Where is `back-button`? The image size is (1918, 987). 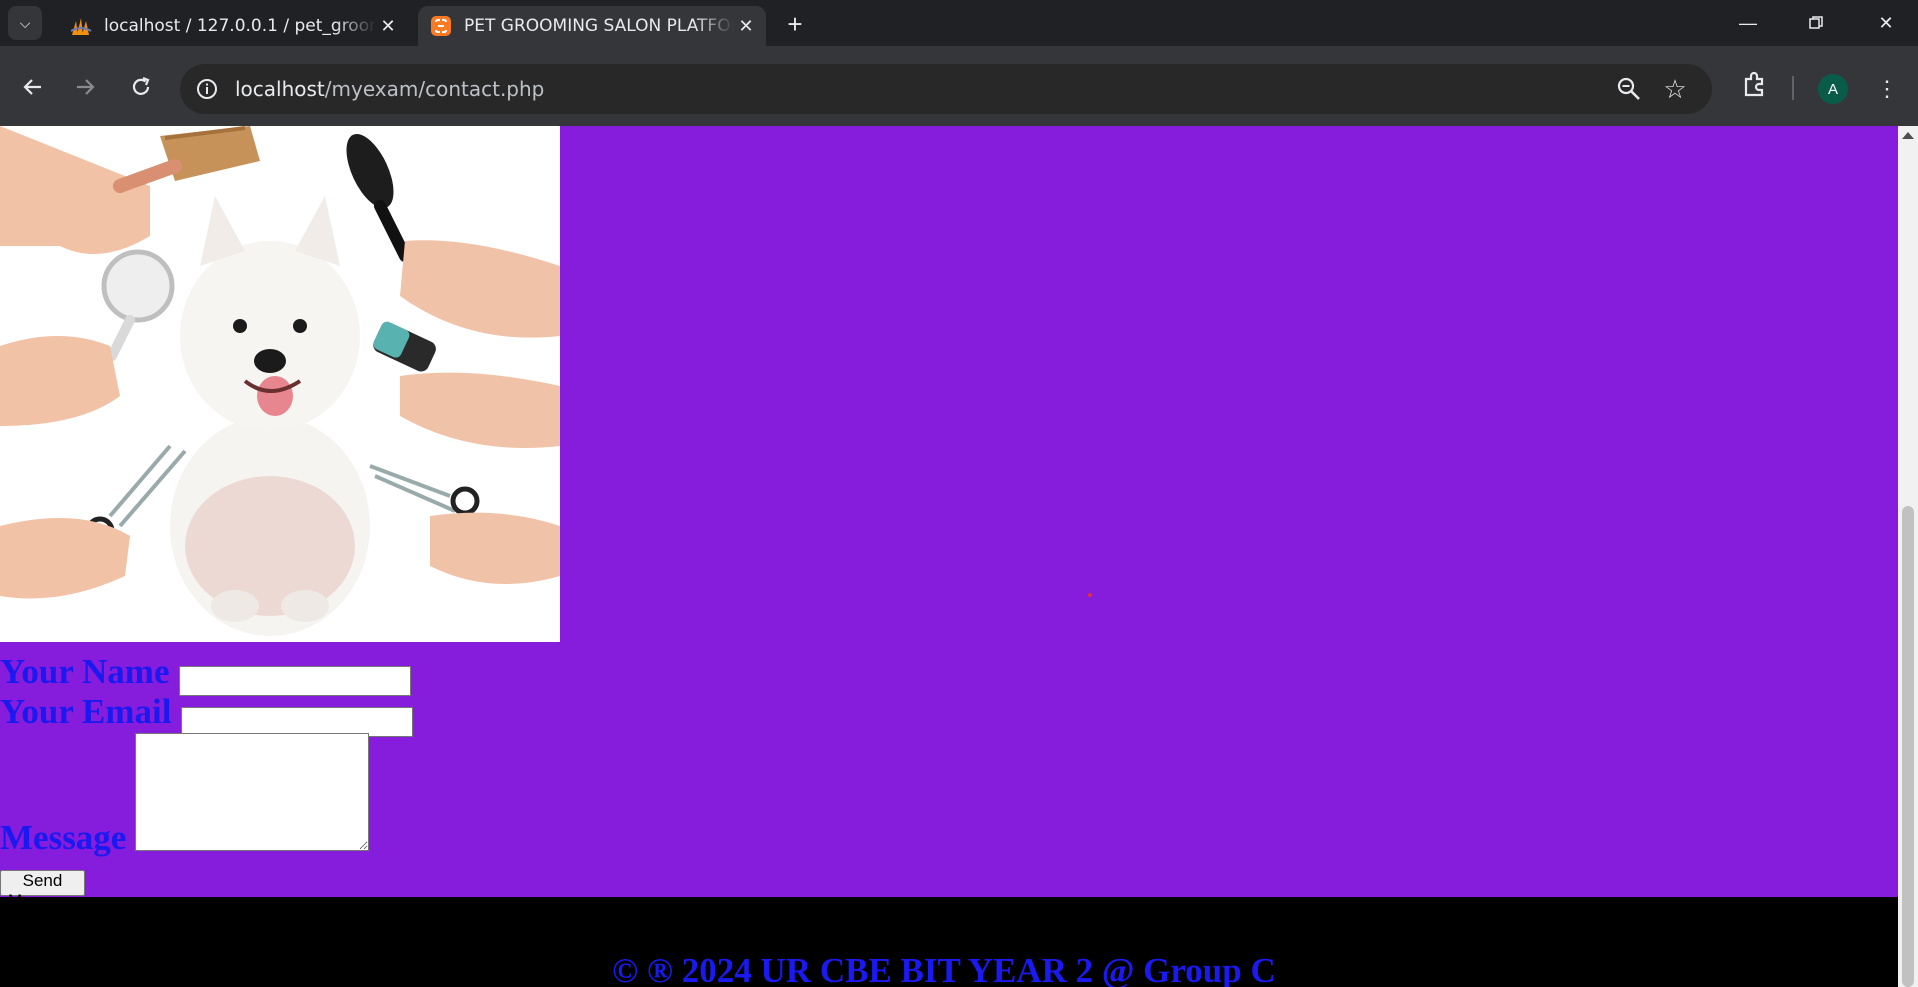 back-button is located at coordinates (33, 87).